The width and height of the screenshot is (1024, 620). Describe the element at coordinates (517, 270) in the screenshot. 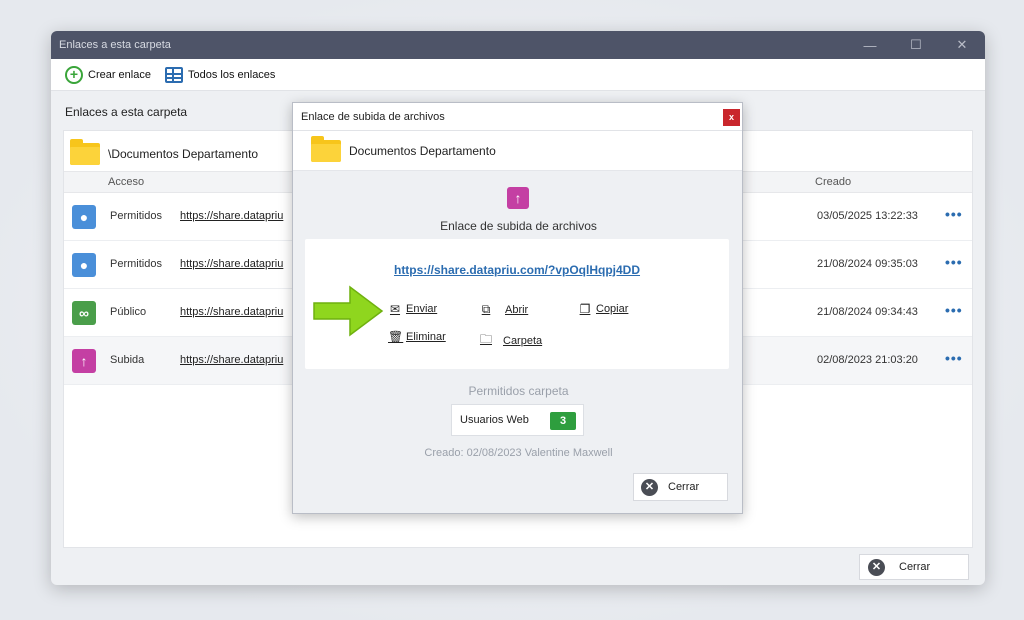

I see `share-url-link: https://share.datapriu.com/?vpOqlHqpj4DD` at that location.